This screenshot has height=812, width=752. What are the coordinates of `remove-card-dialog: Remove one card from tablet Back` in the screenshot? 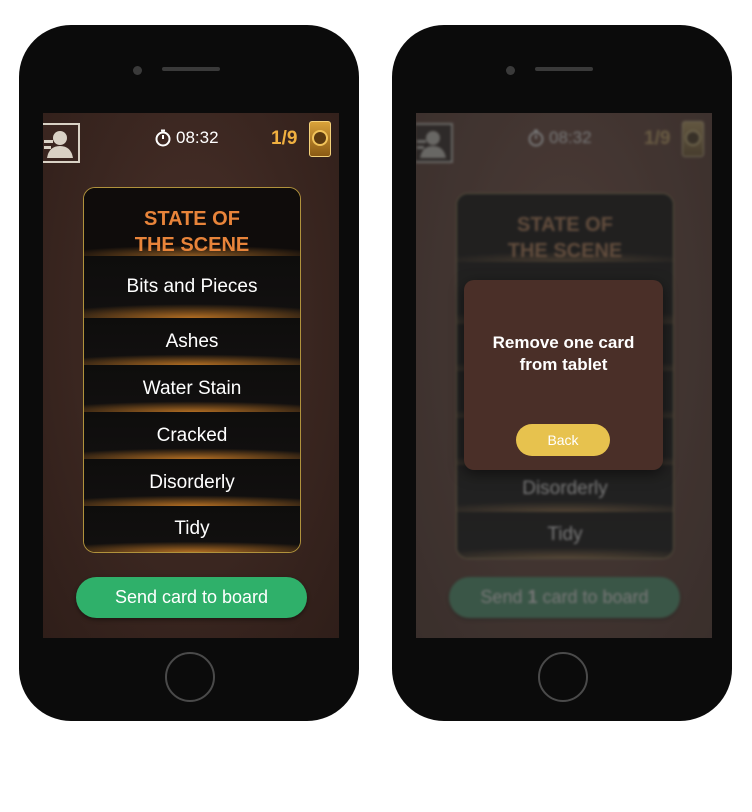 It's located at (563, 375).